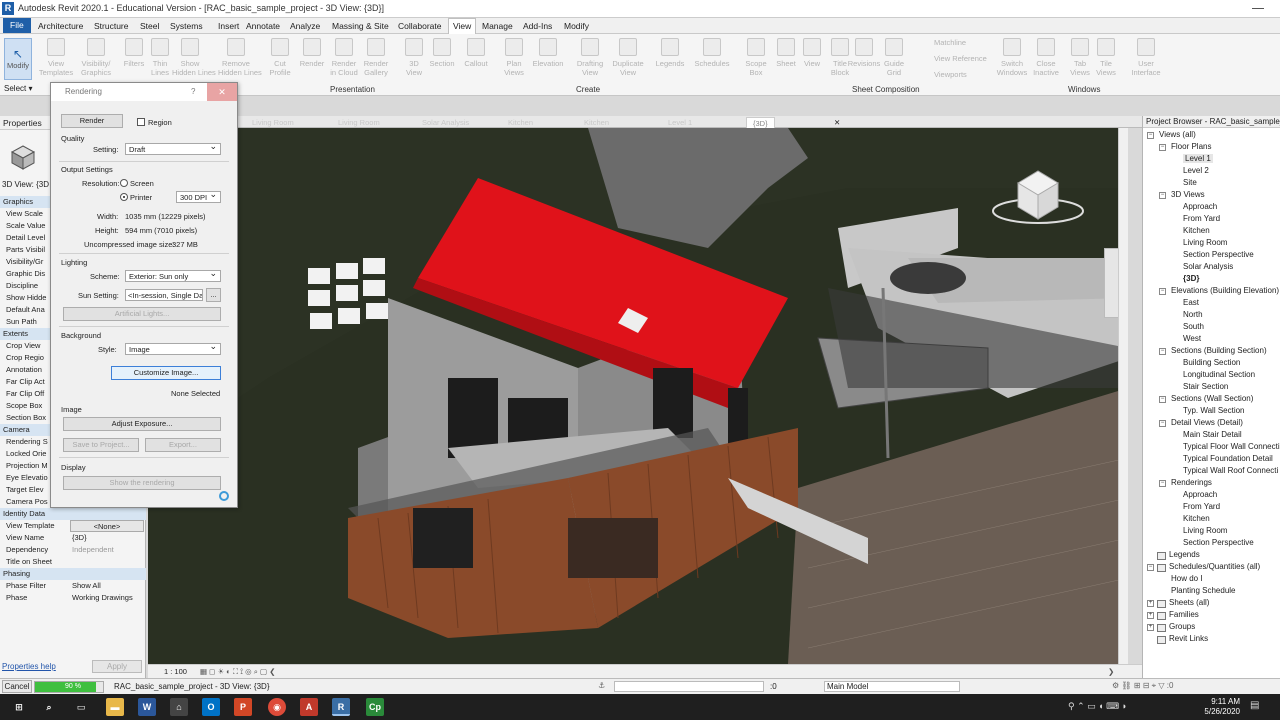 The width and height of the screenshot is (1280, 720). What do you see at coordinates (950, 74) in the screenshot?
I see `ribbon-small-viewports: Viewports` at bounding box center [950, 74].